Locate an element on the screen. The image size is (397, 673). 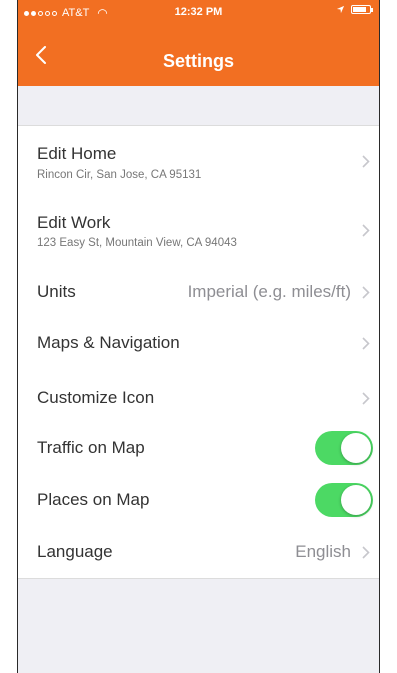
row-label: Customize Icon is located at coordinates (96, 397).